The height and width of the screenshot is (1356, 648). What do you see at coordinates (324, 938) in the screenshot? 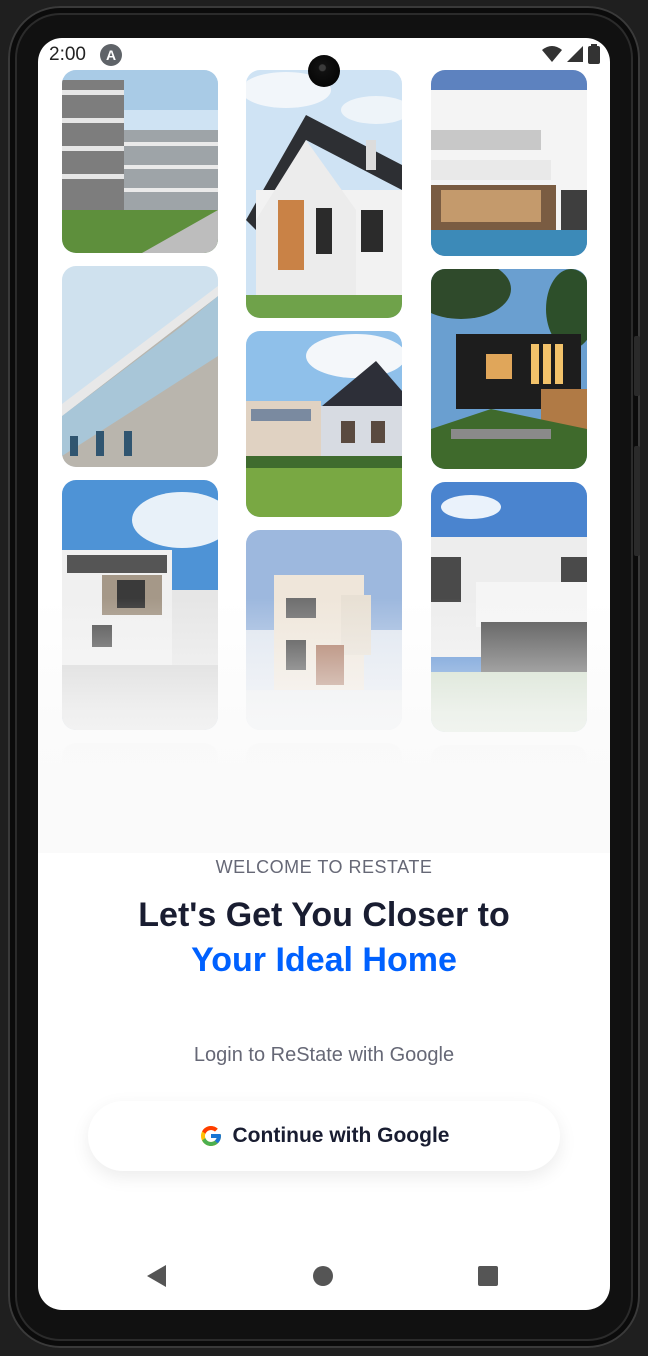
I see `headline: Let's Get You Closer to Your Ideal Home` at bounding box center [324, 938].